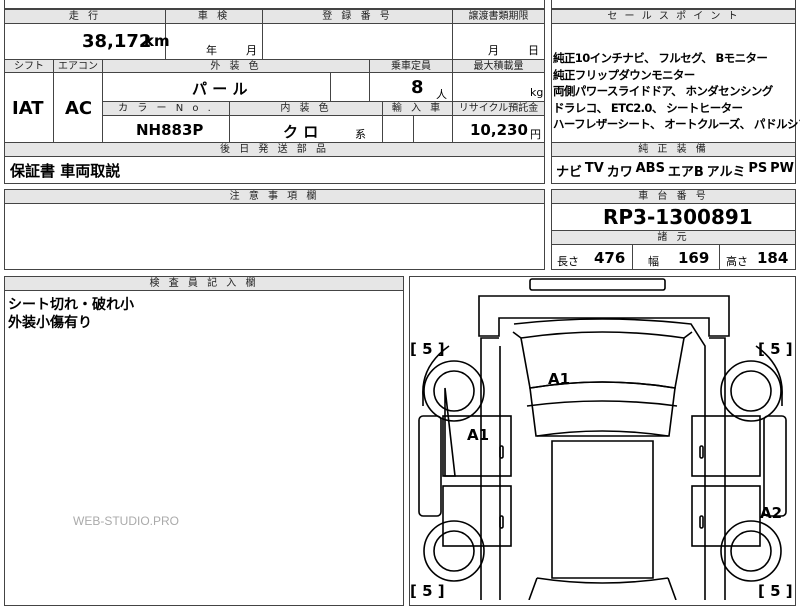  Describe the element at coordinates (251, 50) in the screenshot. I see `inspection-month-unit: 月` at that location.